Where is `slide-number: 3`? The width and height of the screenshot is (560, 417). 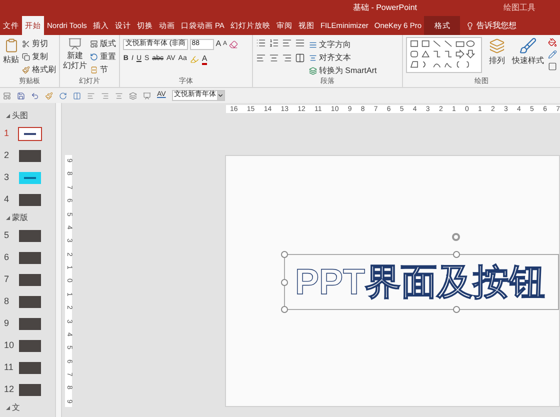 slide-number: 3 is located at coordinates (6, 177).